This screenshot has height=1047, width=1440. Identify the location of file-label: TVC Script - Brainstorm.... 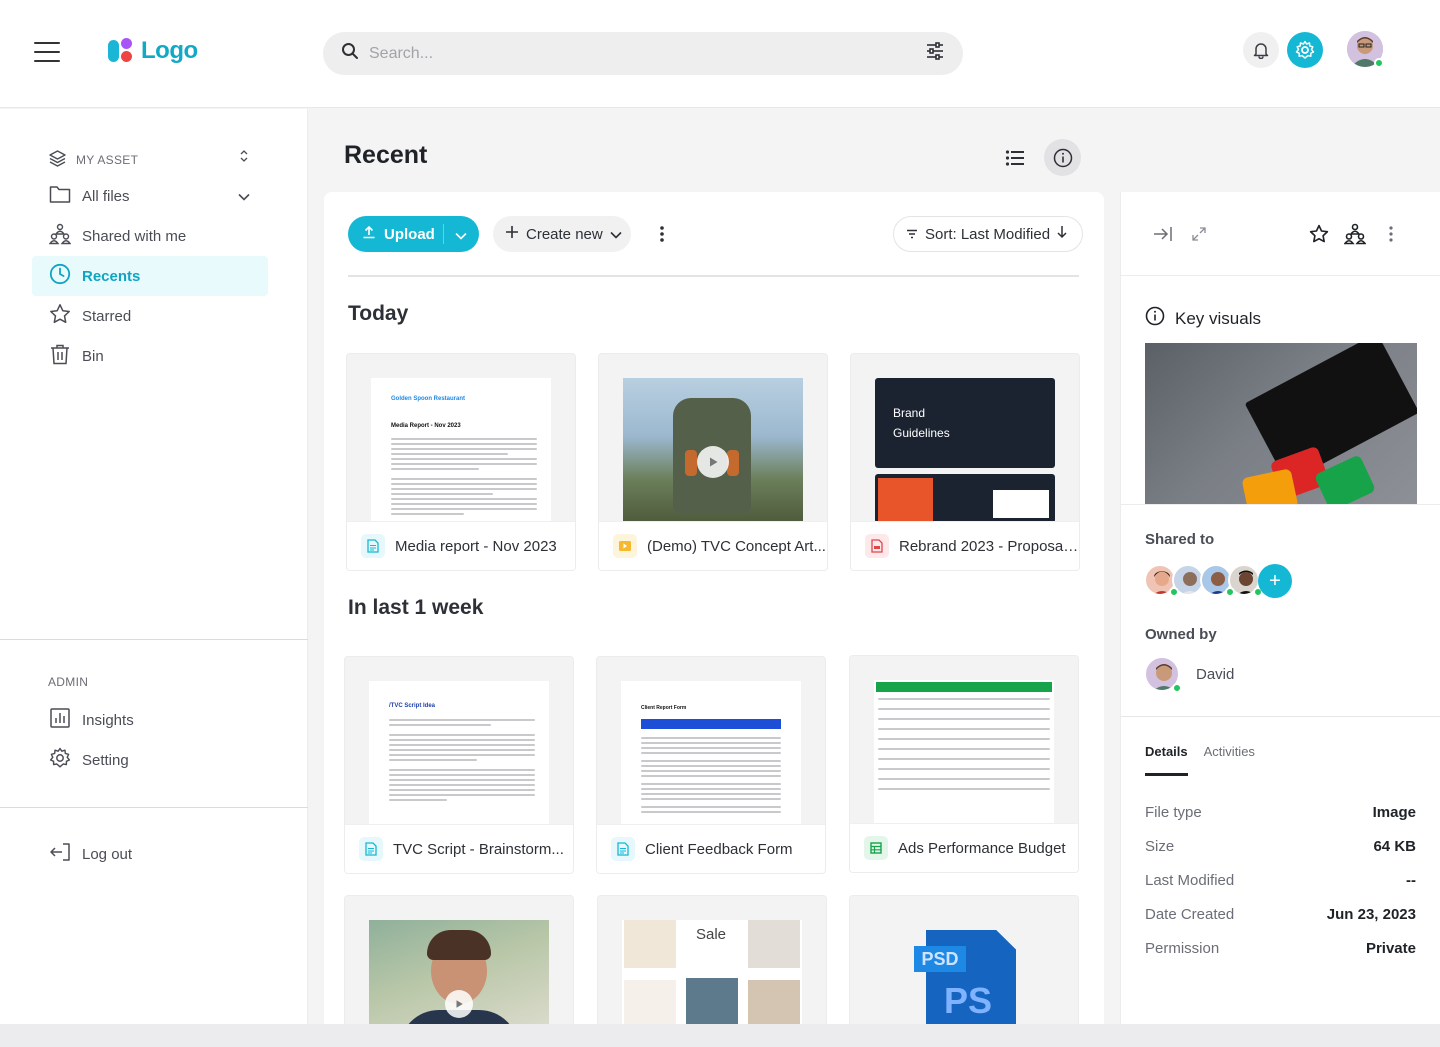
(459, 848).